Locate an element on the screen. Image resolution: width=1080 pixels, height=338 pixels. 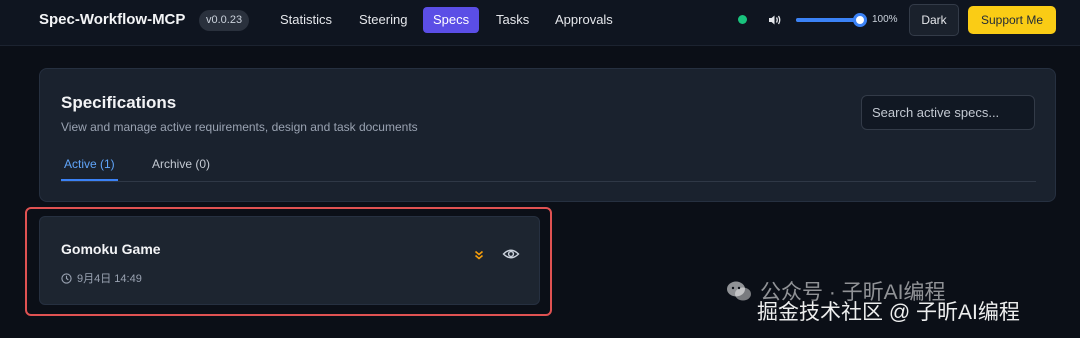
connection-status-dot is located at coordinates (742, 19).